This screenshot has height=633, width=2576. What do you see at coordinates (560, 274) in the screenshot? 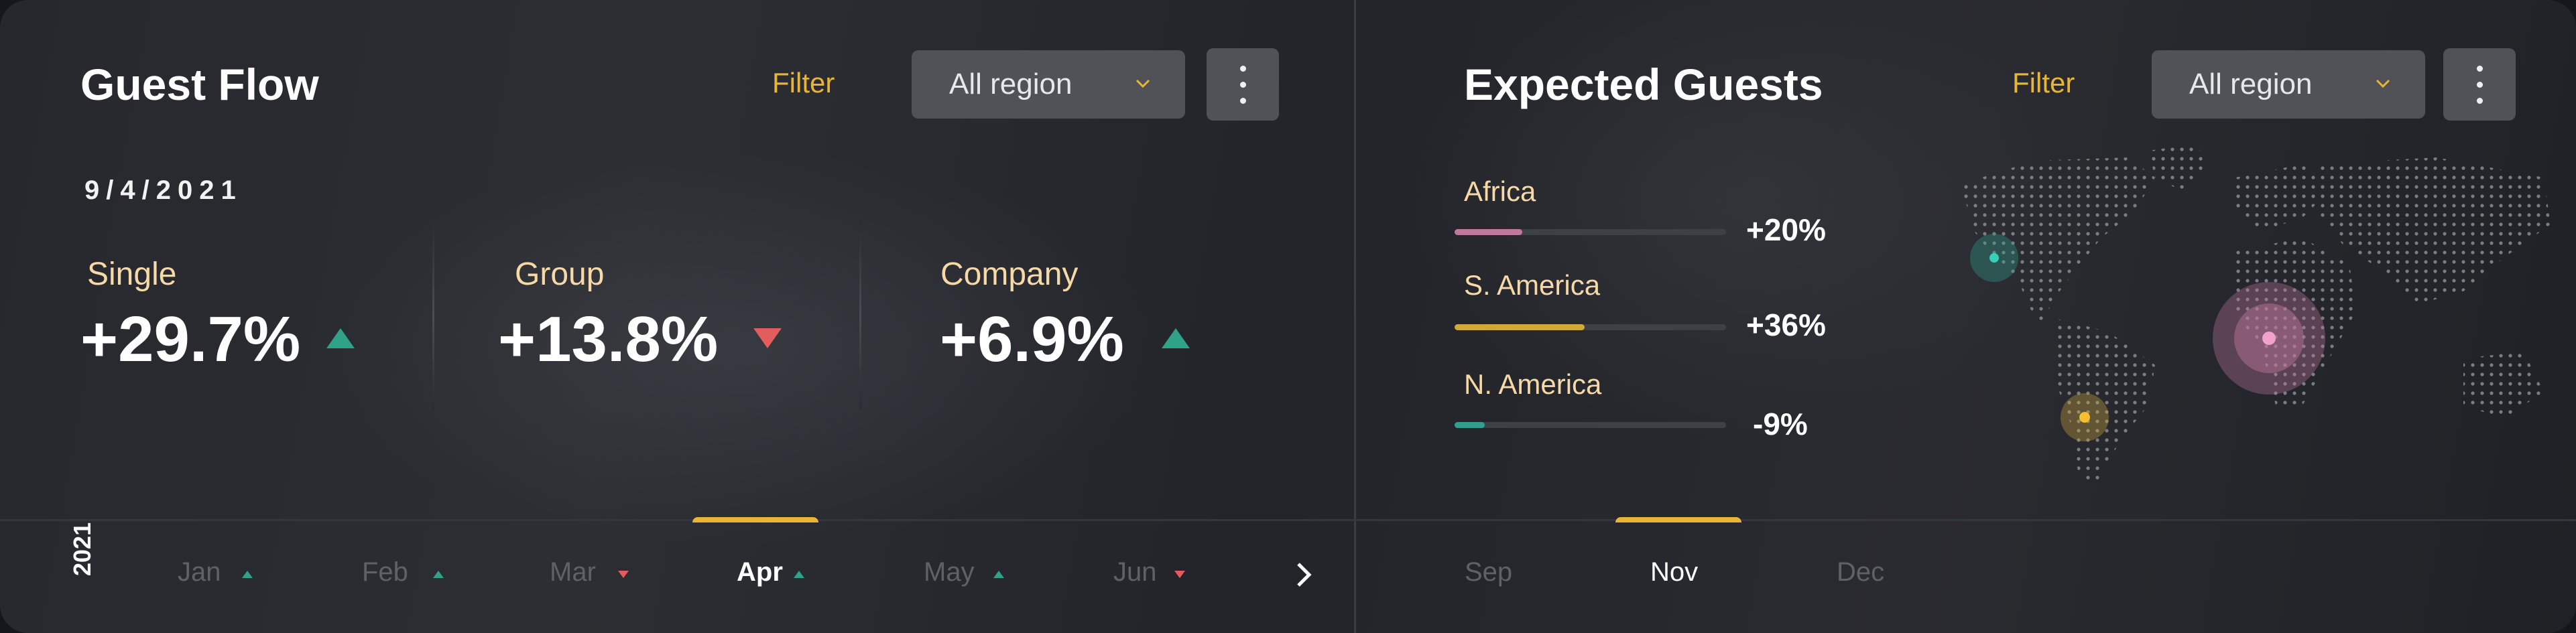
I see `stat-label-group: Group` at bounding box center [560, 274].